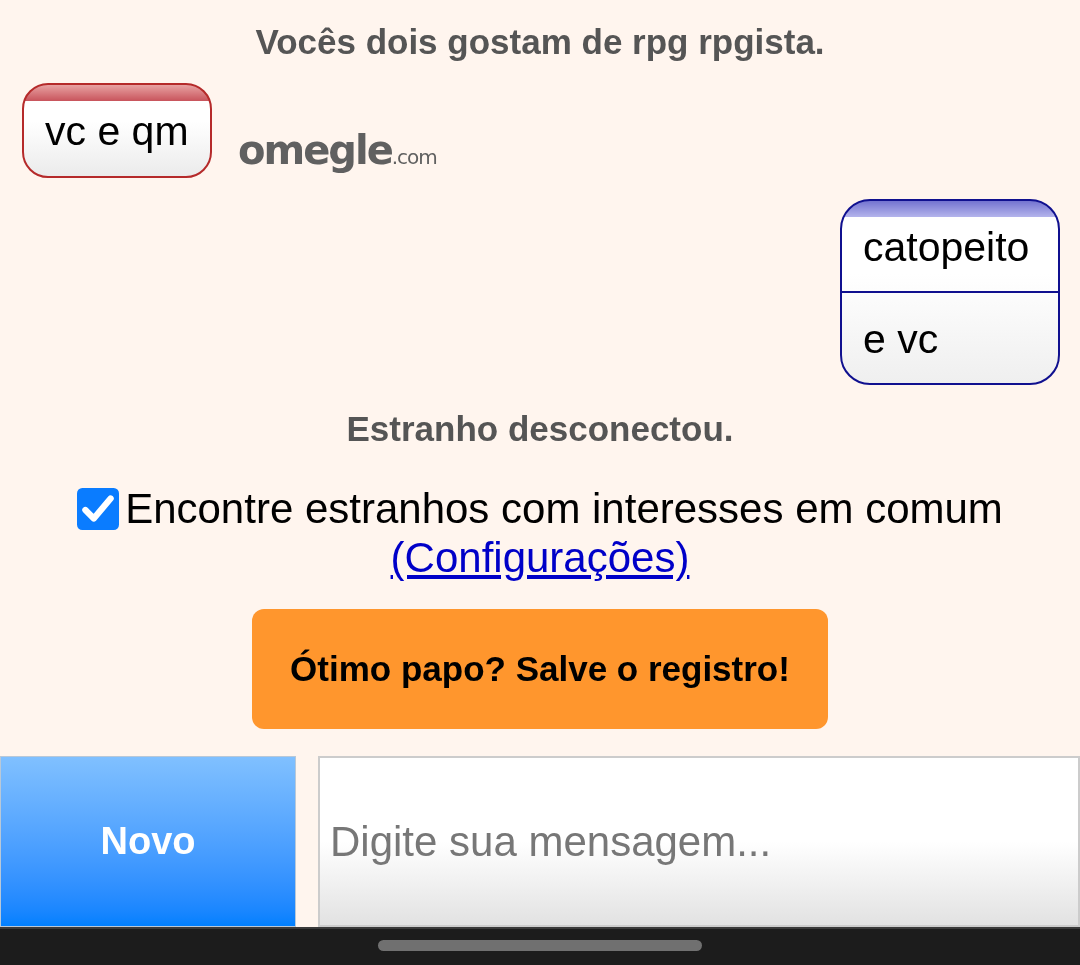 The image size is (1080, 965). I want to click on system-message: Estranho desconectou., so click(540, 429).